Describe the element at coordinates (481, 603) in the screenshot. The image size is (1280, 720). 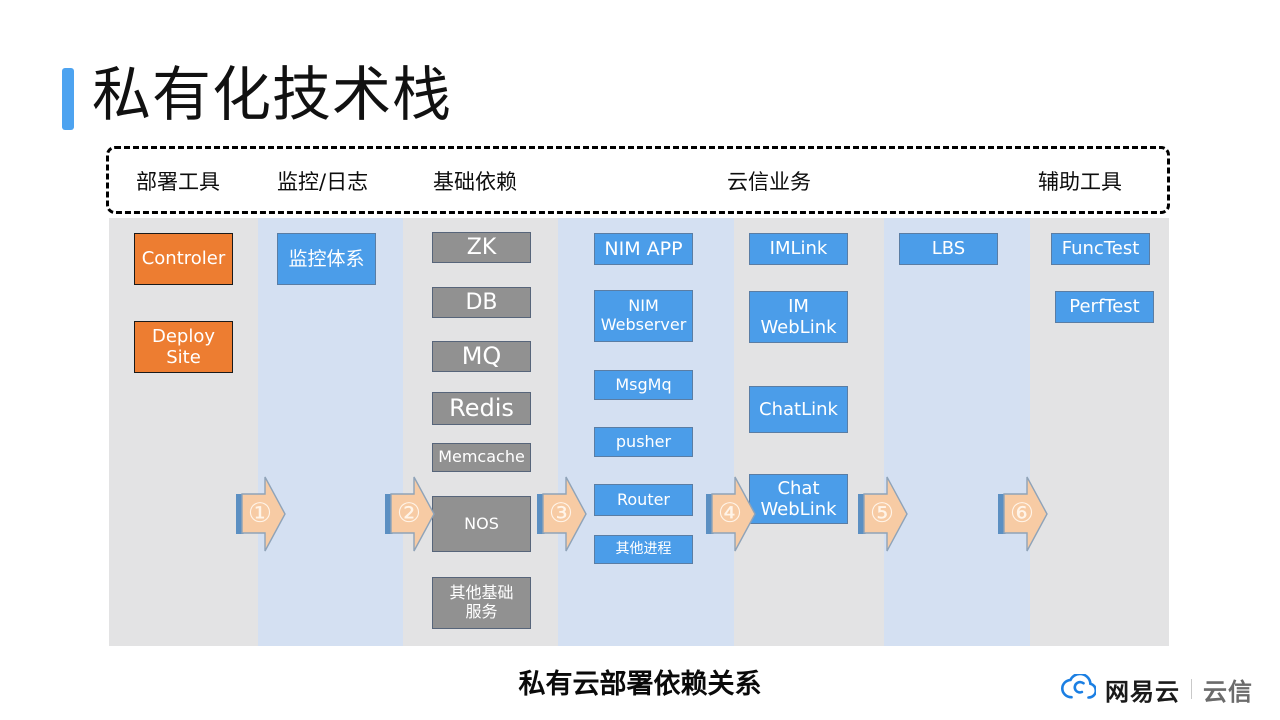
I see `node-其他基础-服务: 其他基础 服务` at that location.